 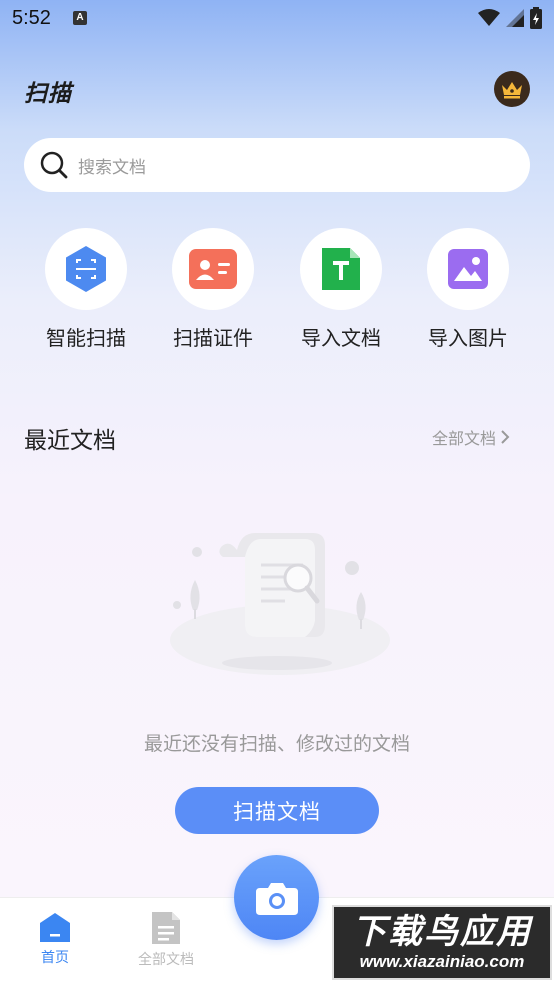 What do you see at coordinates (505, 437) in the screenshot?
I see `chevron-right-icon` at bounding box center [505, 437].